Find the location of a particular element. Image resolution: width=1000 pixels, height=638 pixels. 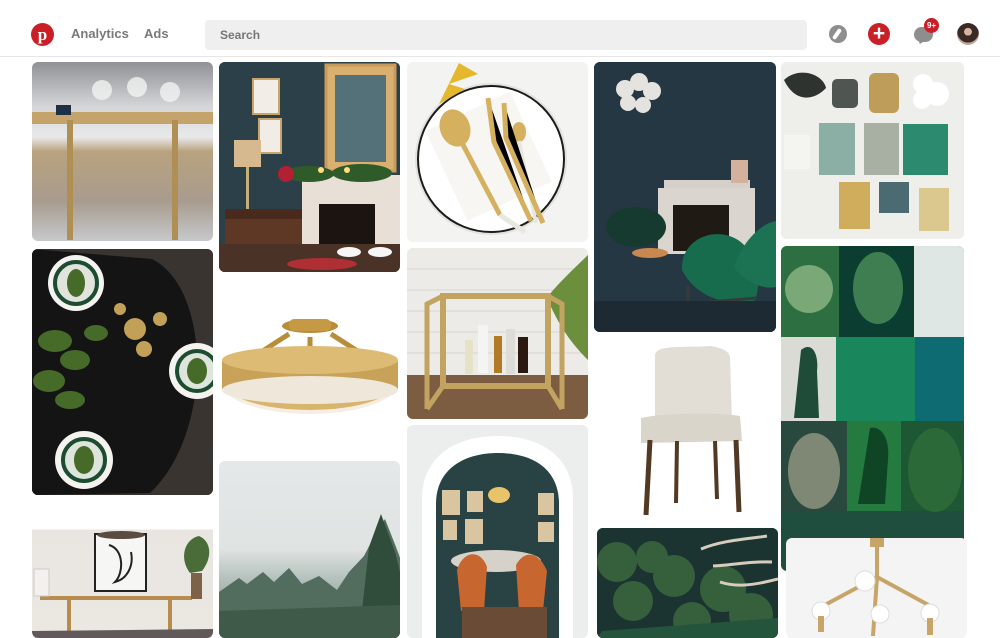

pin-black-table-setting-leaves is located at coordinates (122, 372).